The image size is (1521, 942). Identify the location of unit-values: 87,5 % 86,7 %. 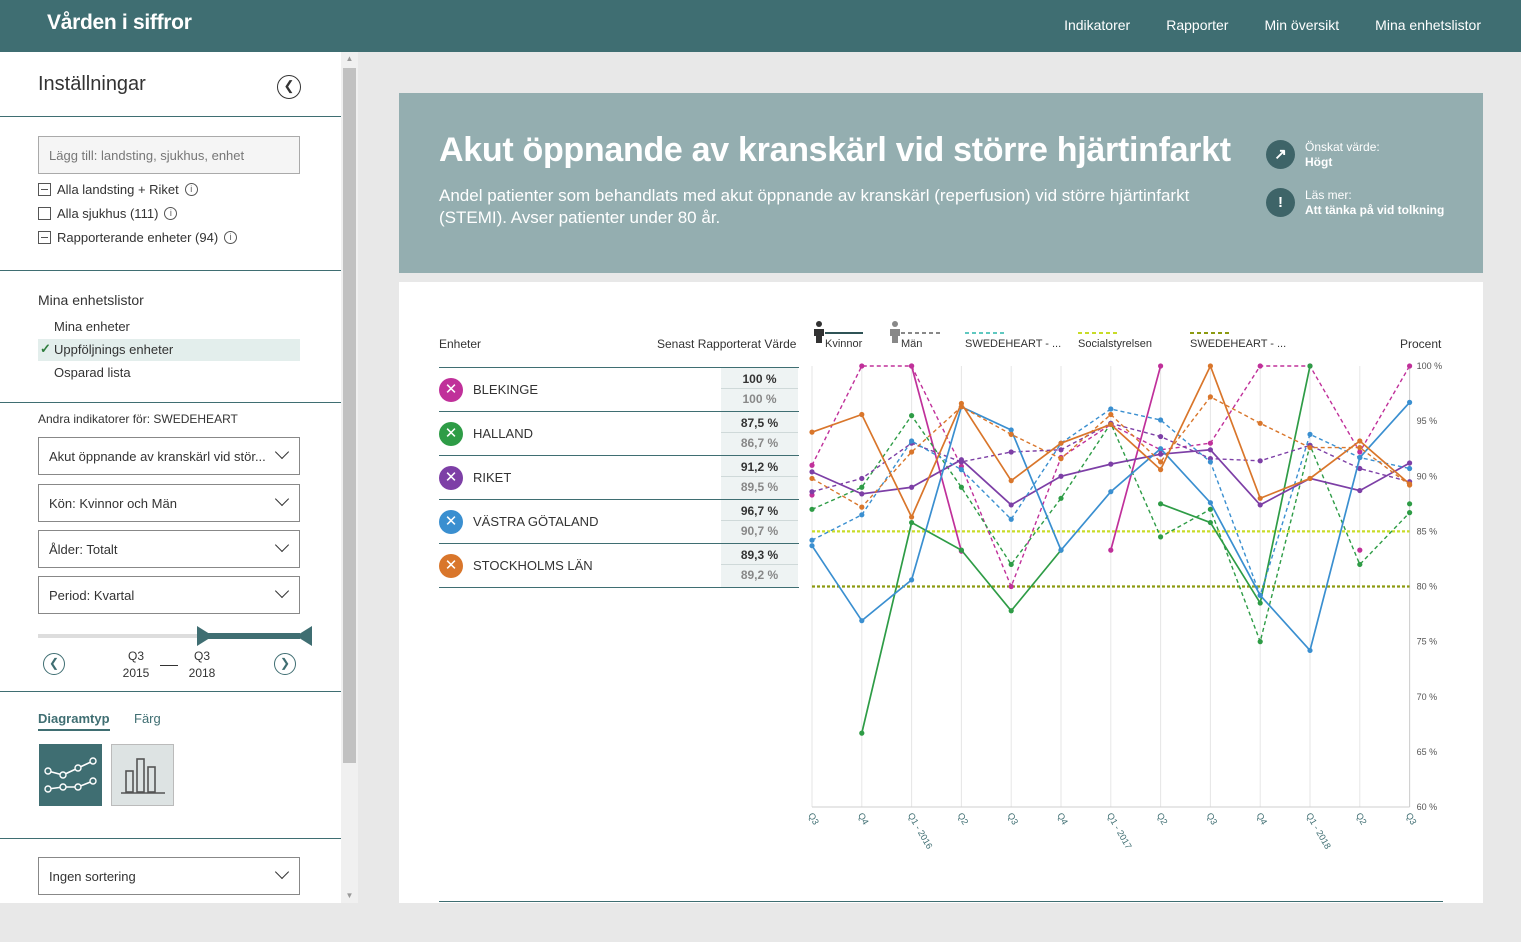
(759, 433).